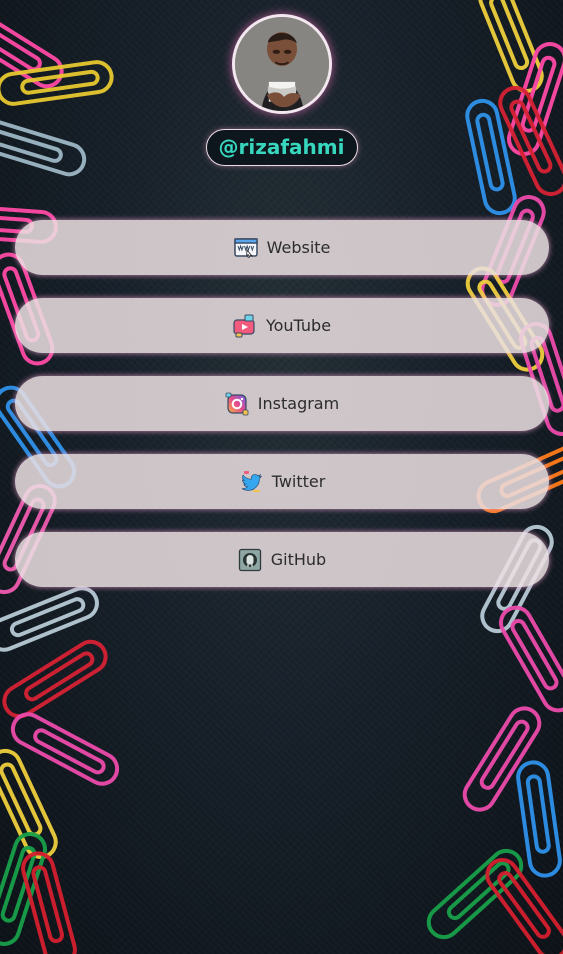 This screenshot has width=563, height=954. I want to click on username-handle: @rizafahmi, so click(281, 147).